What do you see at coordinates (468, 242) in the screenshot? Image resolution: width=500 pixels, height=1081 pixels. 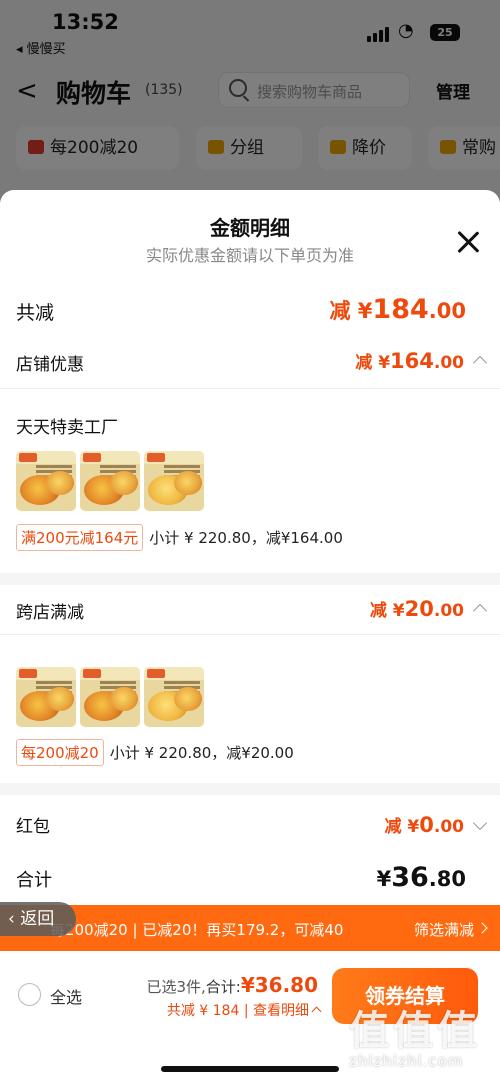 I see `close-icon` at bounding box center [468, 242].